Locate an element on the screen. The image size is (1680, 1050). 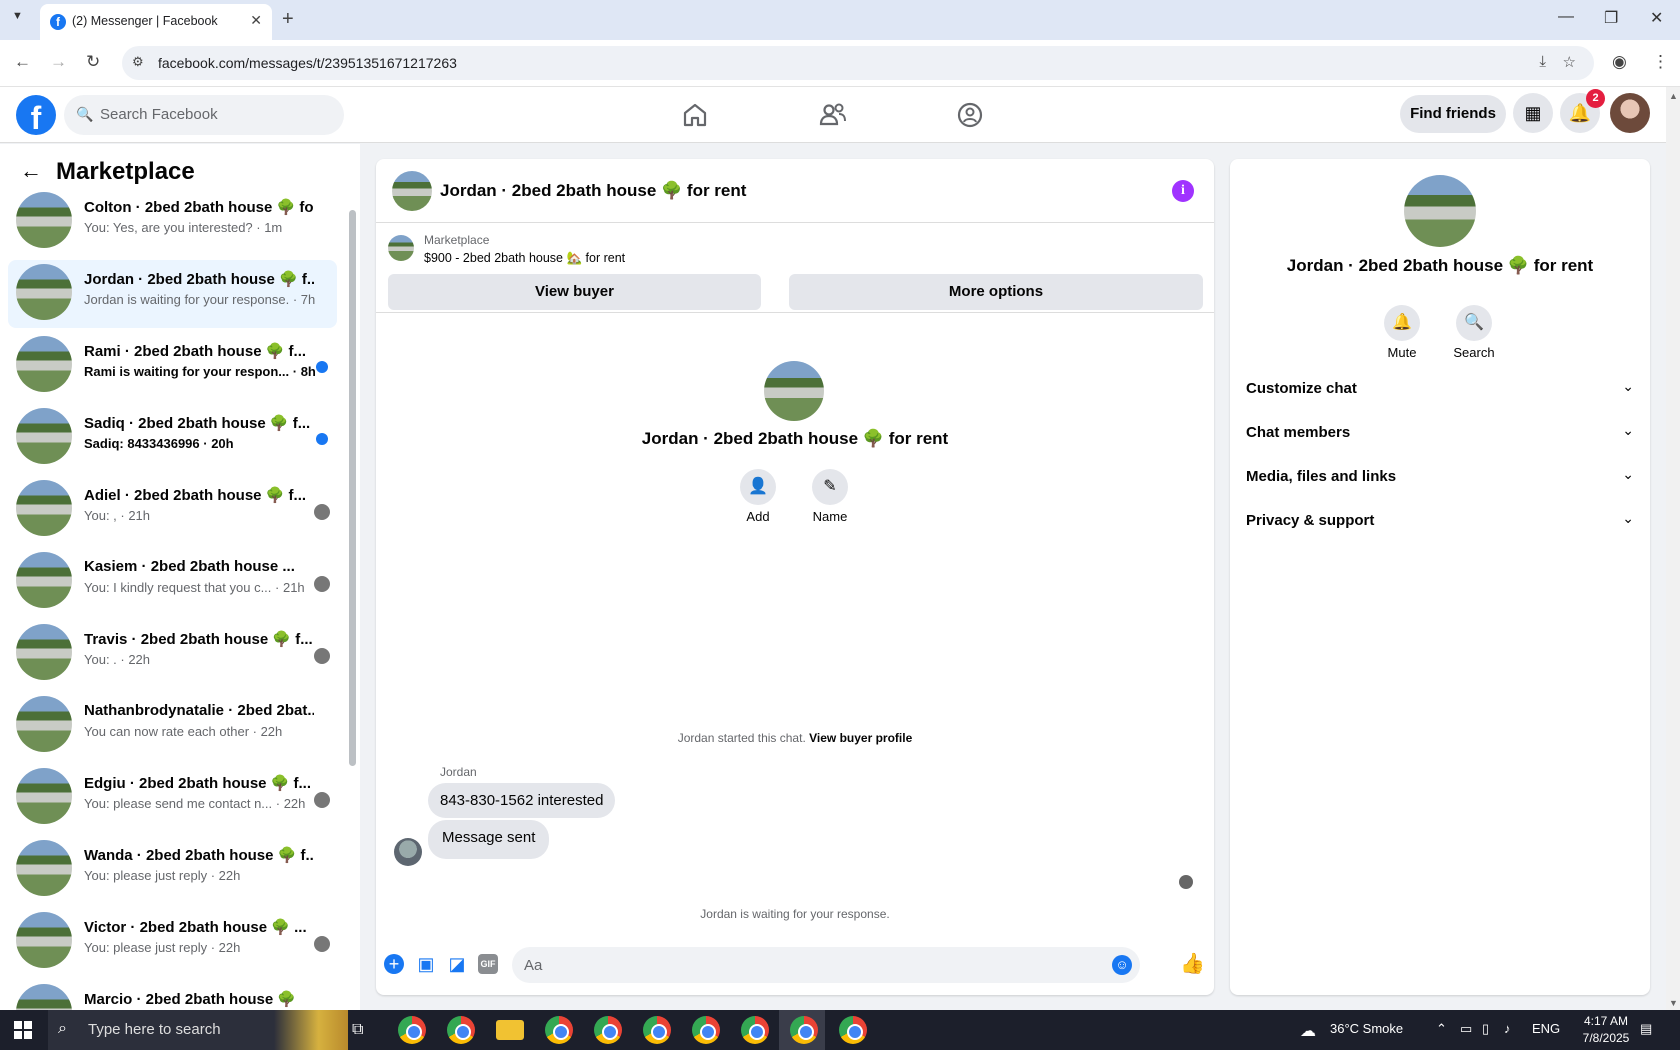
notification-center-icon: ▤ is located at coordinates (1646, 1029).